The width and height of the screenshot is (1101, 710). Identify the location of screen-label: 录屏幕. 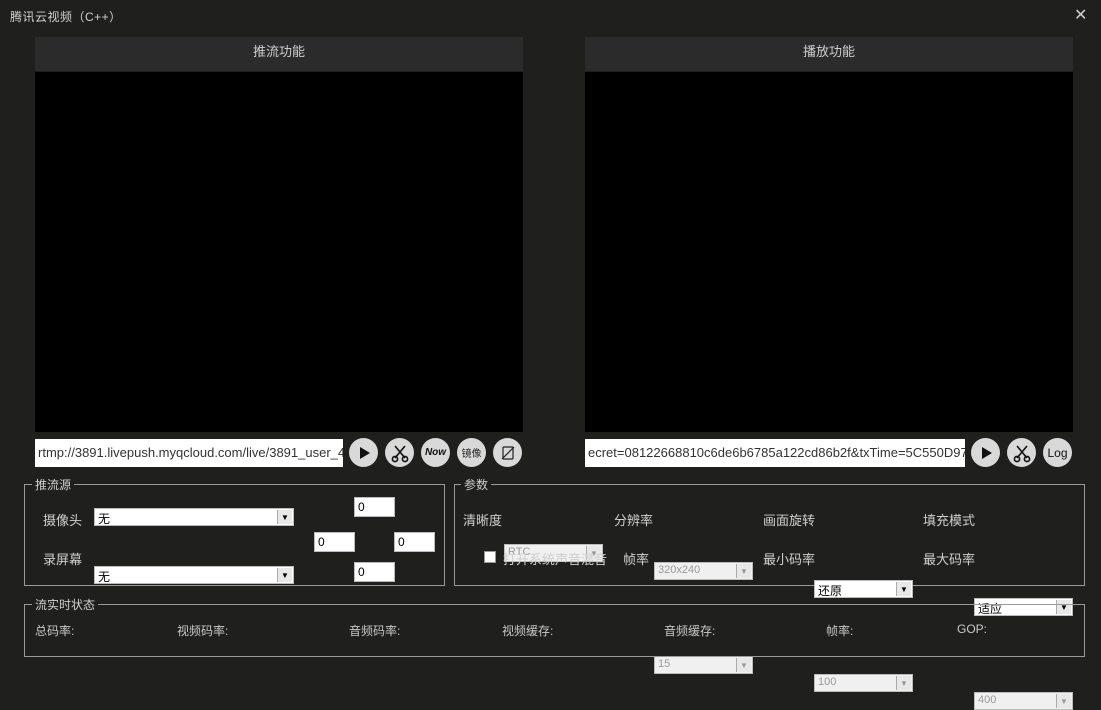
(63, 559).